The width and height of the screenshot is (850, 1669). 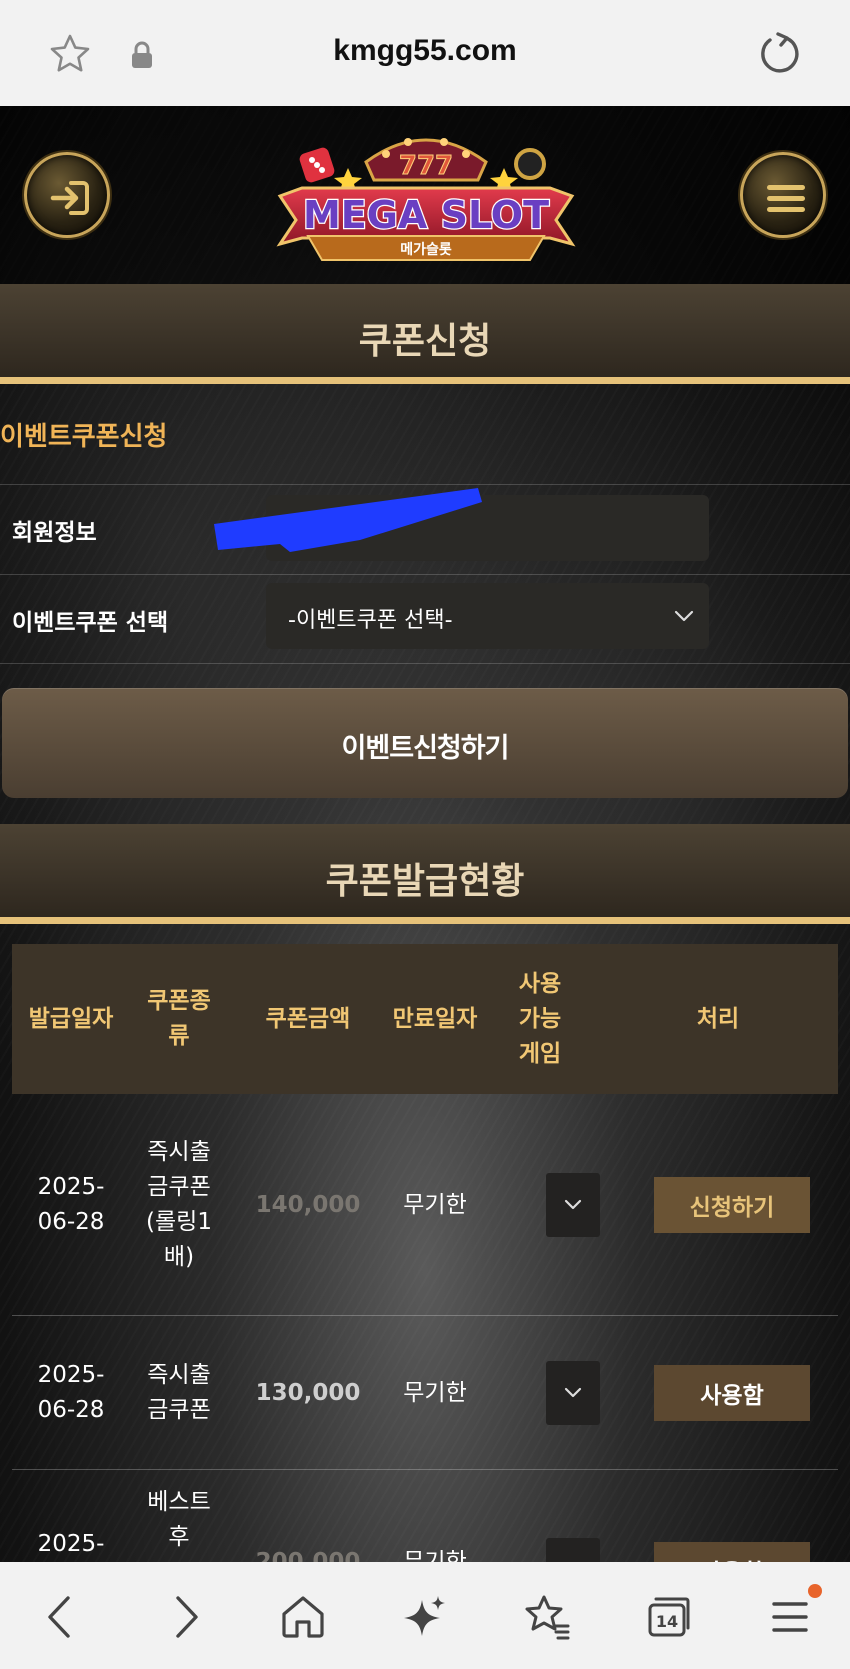 I want to click on browser-bottom-nav: 14, so click(x=425, y=1615).